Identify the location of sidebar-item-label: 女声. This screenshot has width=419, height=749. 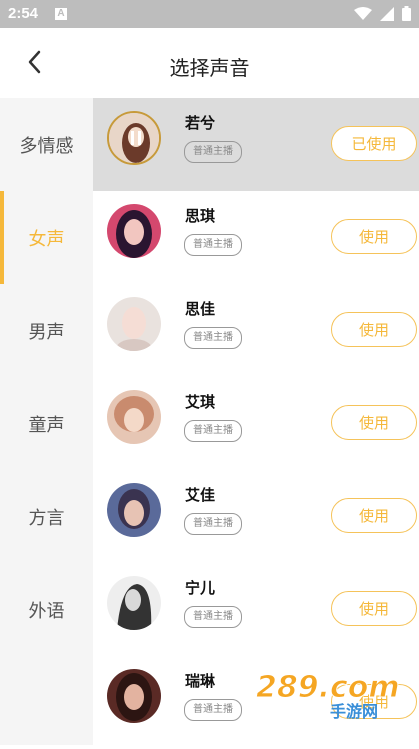
(46, 239).